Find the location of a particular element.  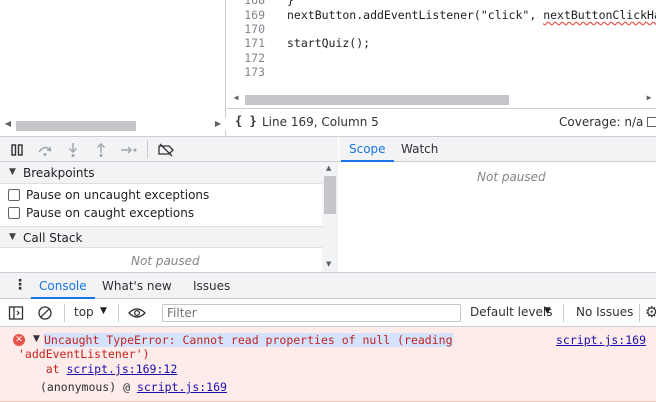

scope-tab-bar: Scope Watch is located at coordinates (497, 149).